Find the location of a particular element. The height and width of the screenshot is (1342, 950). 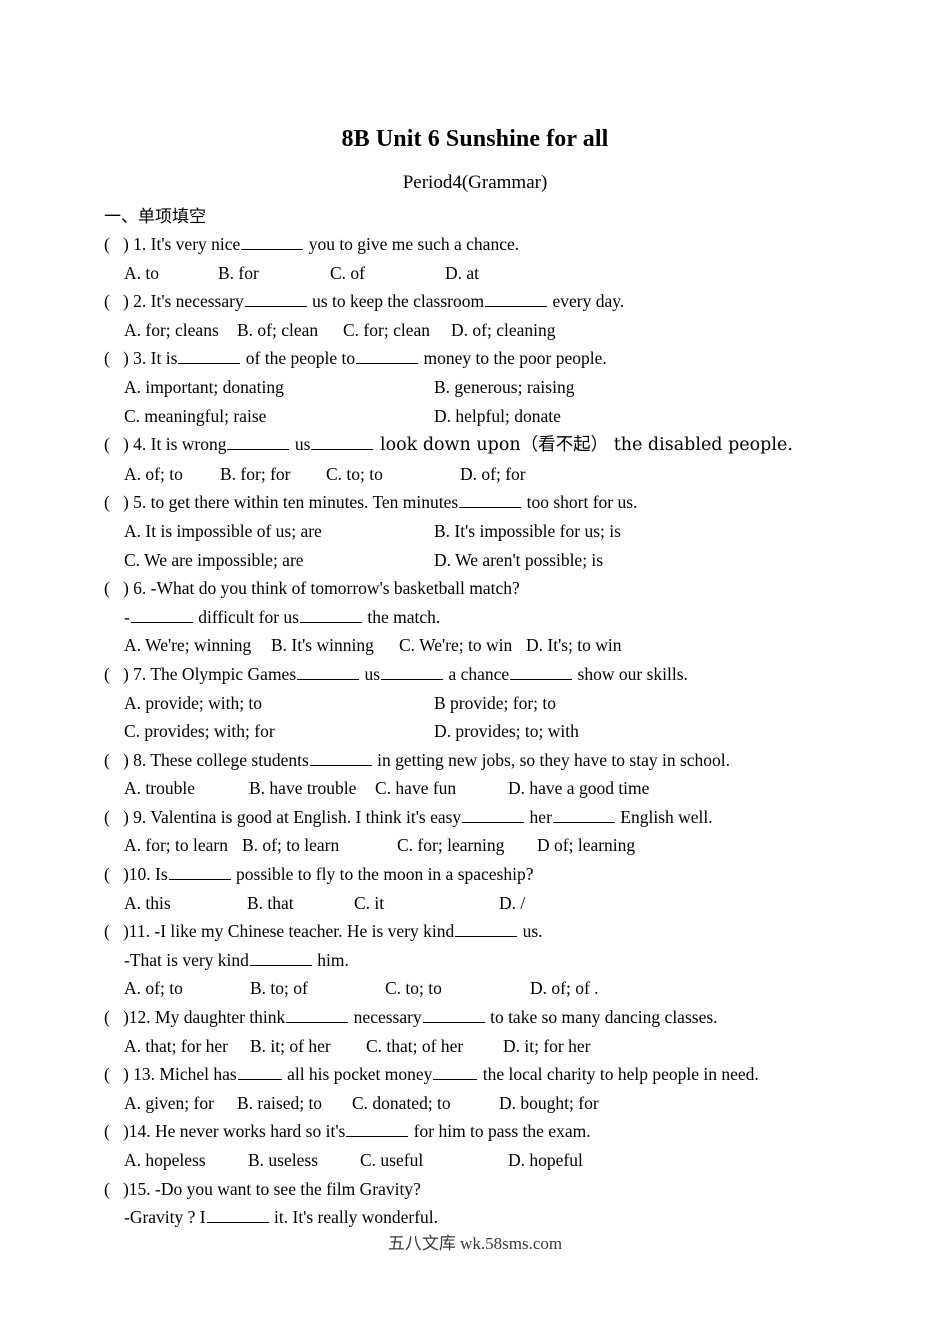

question-marker: ( ) 6. is located at coordinates (127, 588).